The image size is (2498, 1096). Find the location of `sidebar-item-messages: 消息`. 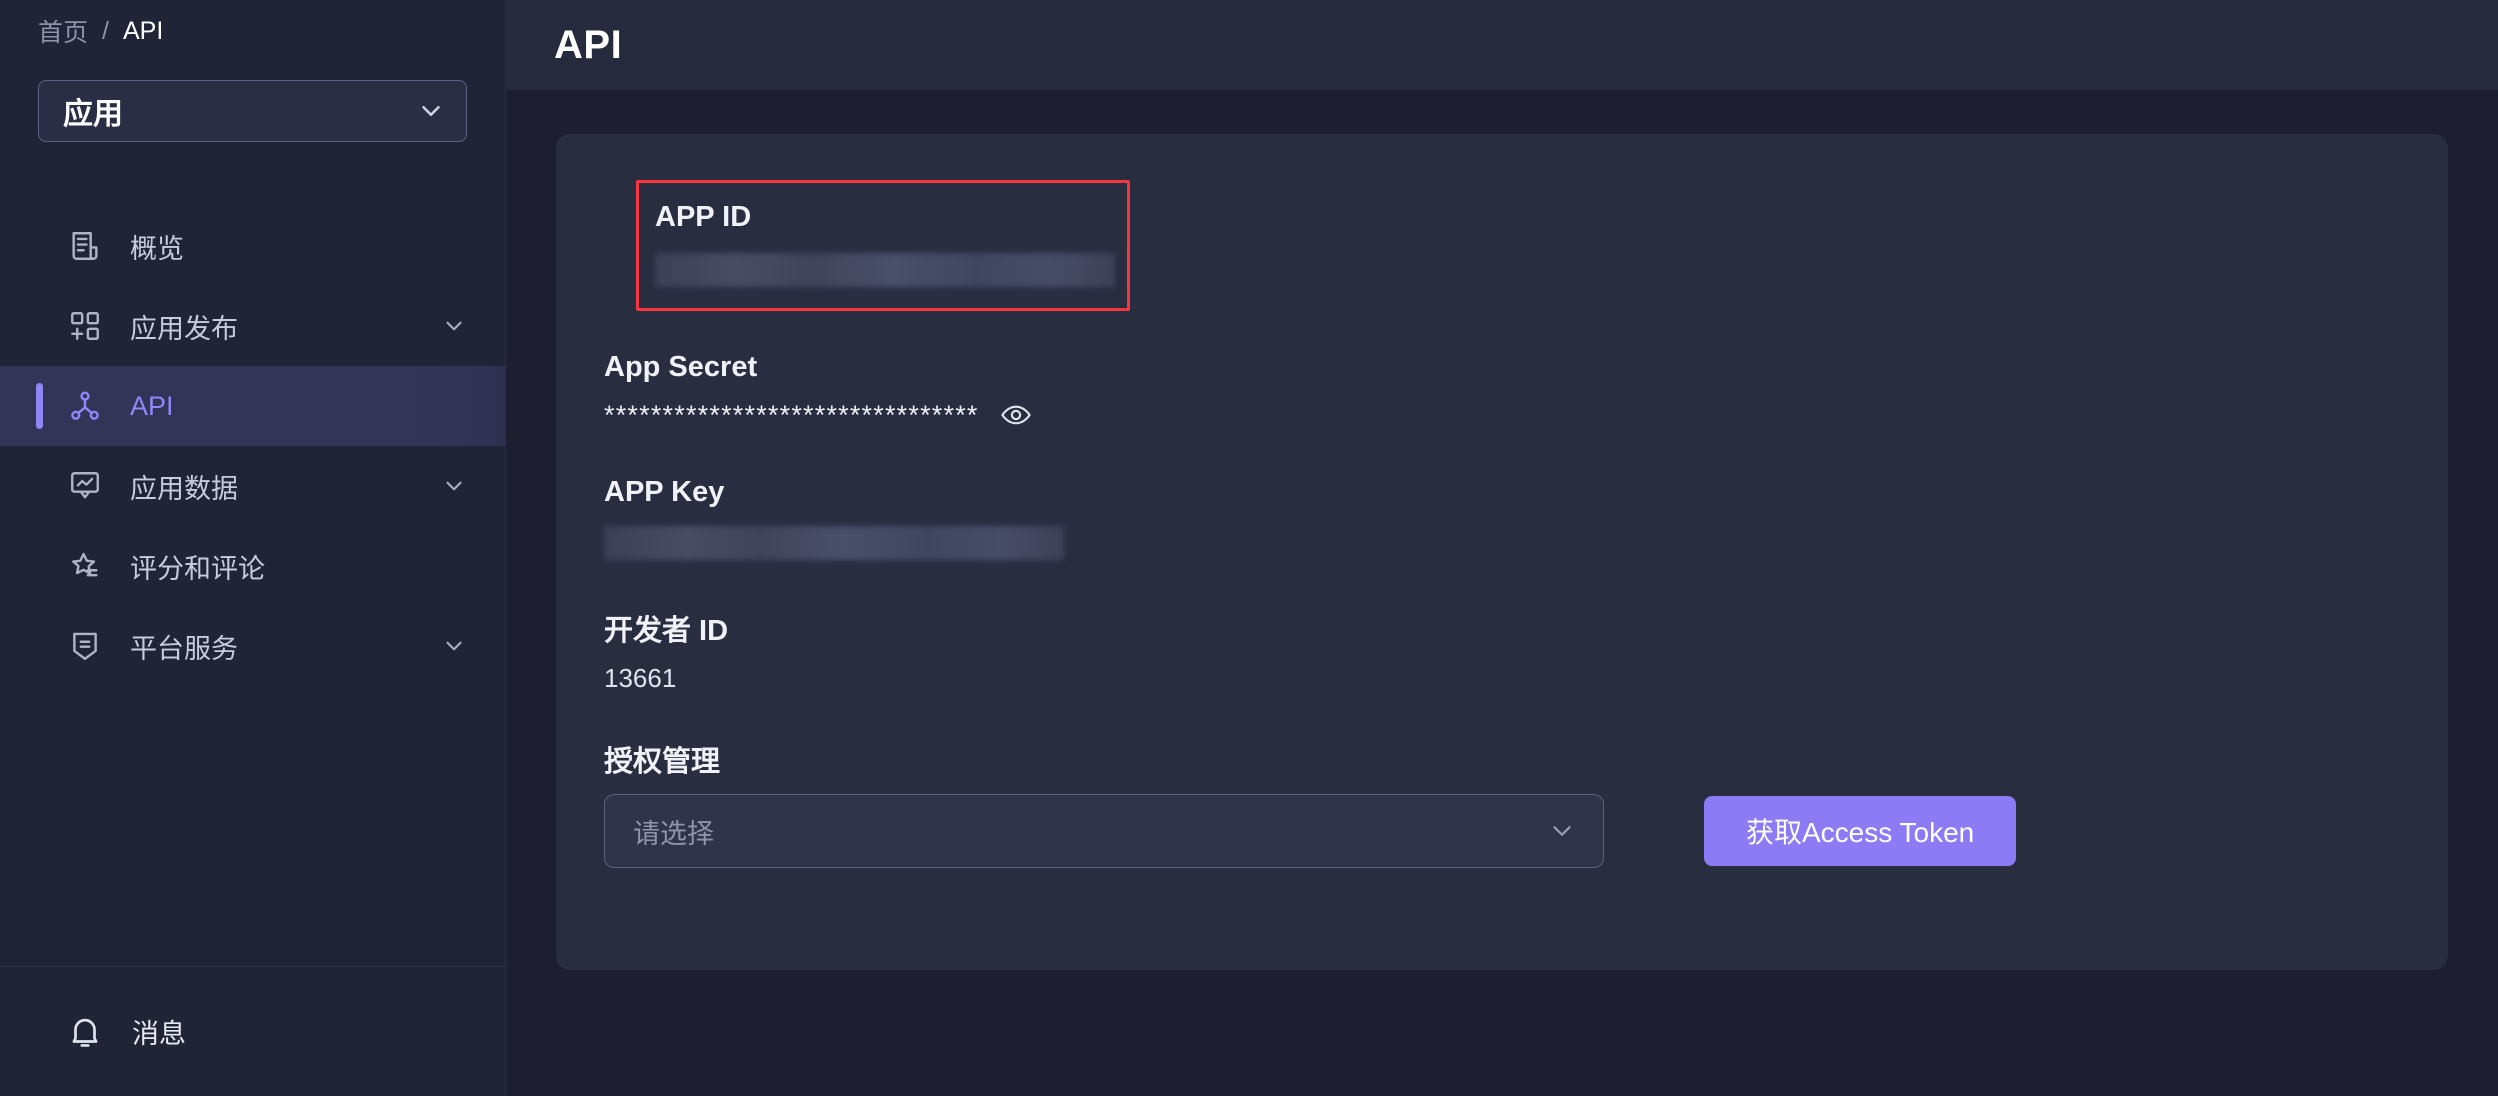

sidebar-item-messages: 消息 is located at coordinates (252, 1031).